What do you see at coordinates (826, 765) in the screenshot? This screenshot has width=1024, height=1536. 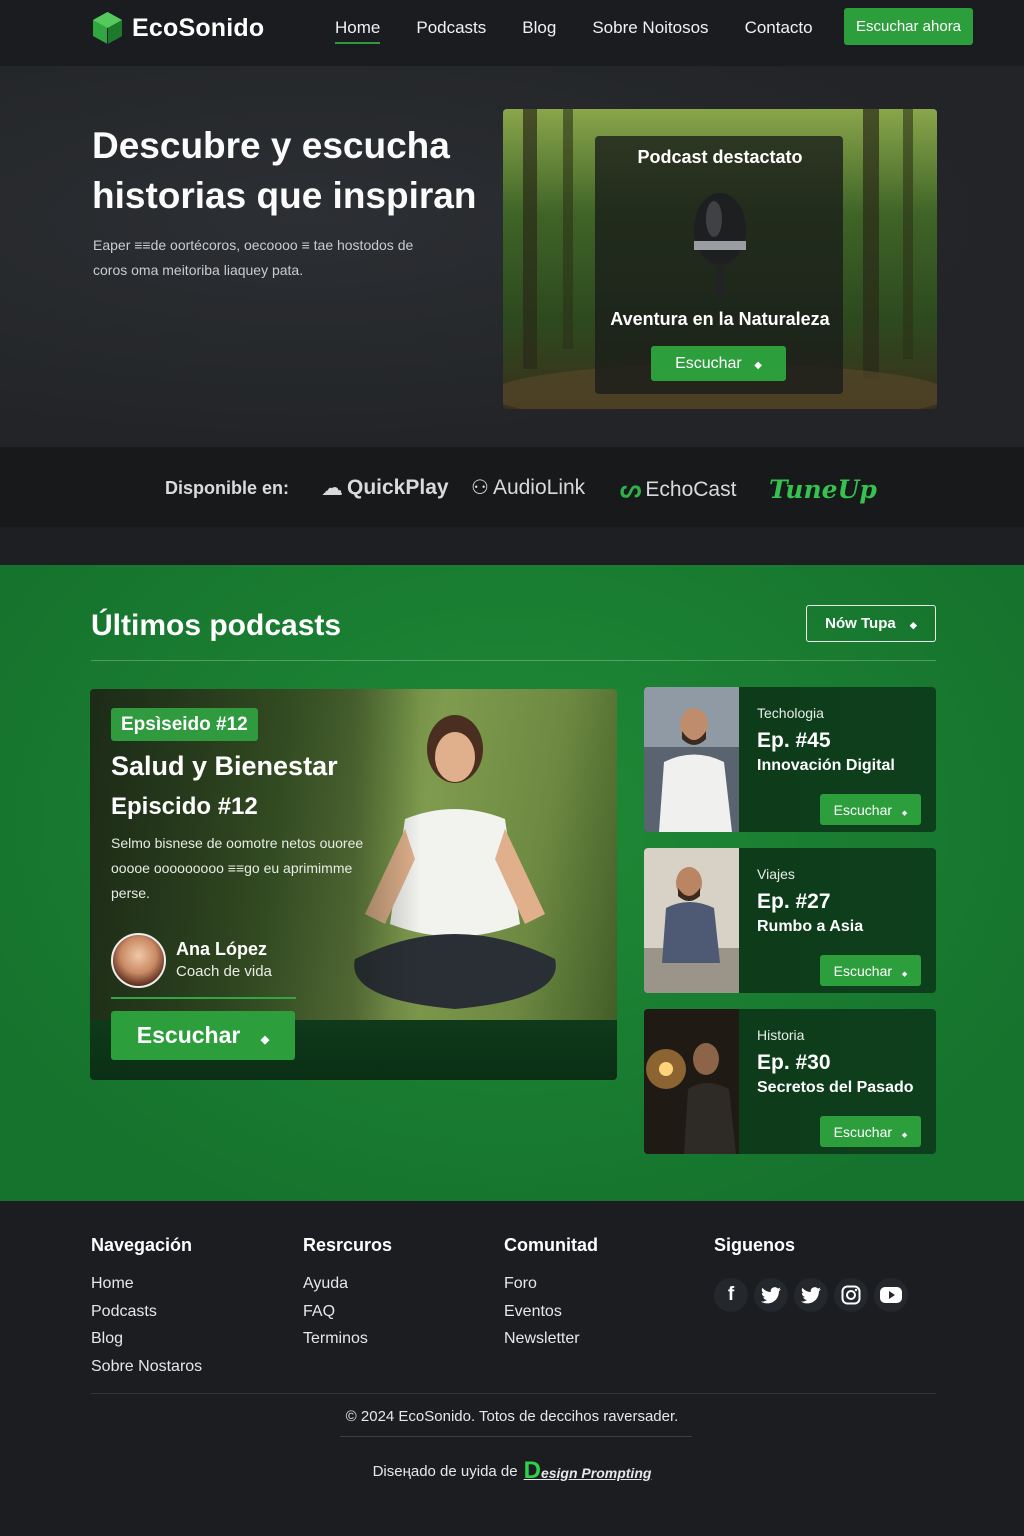 I see `episode-name: Innovación Digital` at bounding box center [826, 765].